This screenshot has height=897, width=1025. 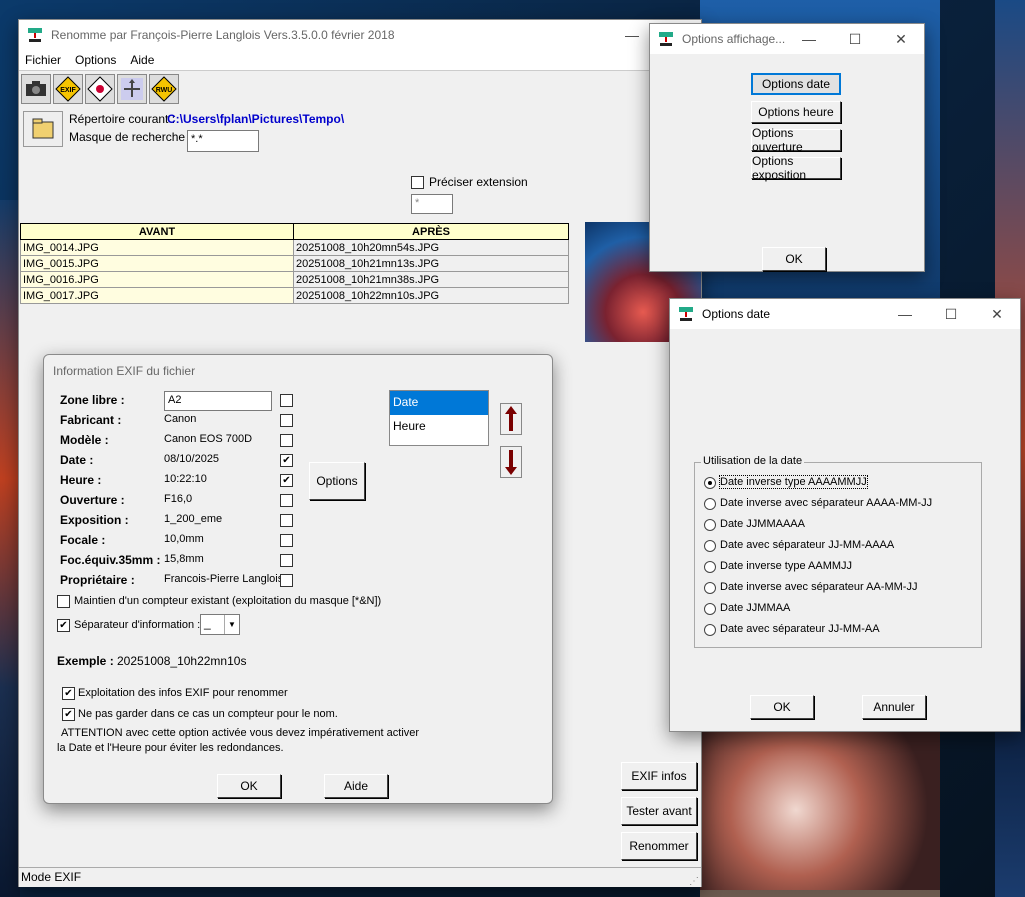 What do you see at coordinates (511, 419) in the screenshot?
I see `move-up-button` at bounding box center [511, 419].